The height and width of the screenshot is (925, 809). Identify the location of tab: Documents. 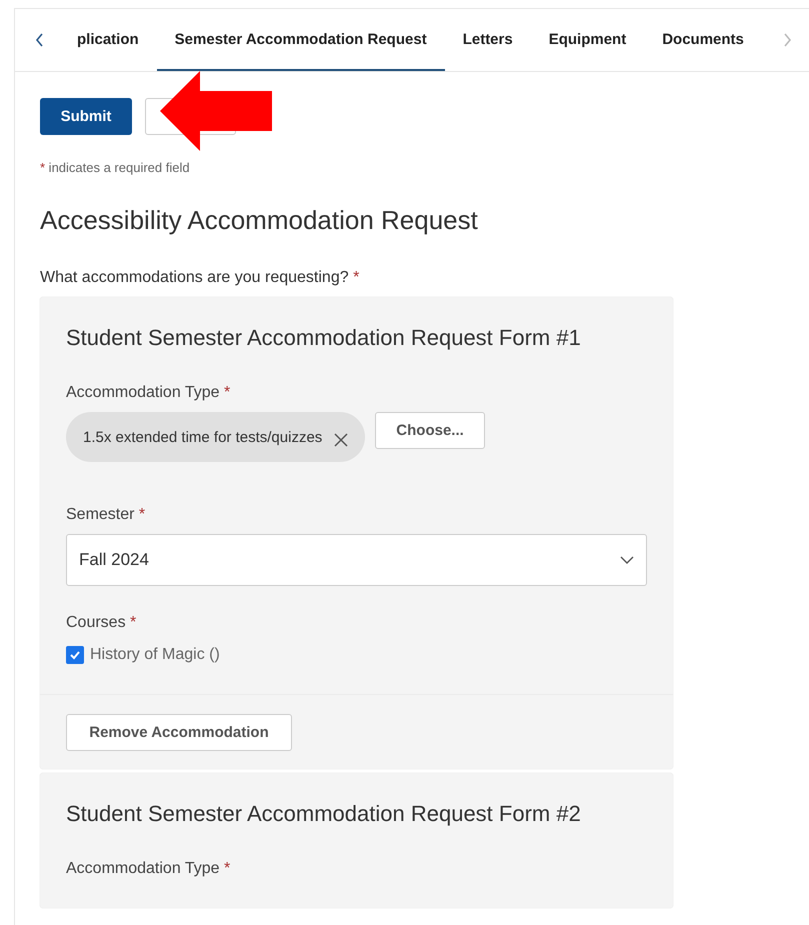
(703, 40).